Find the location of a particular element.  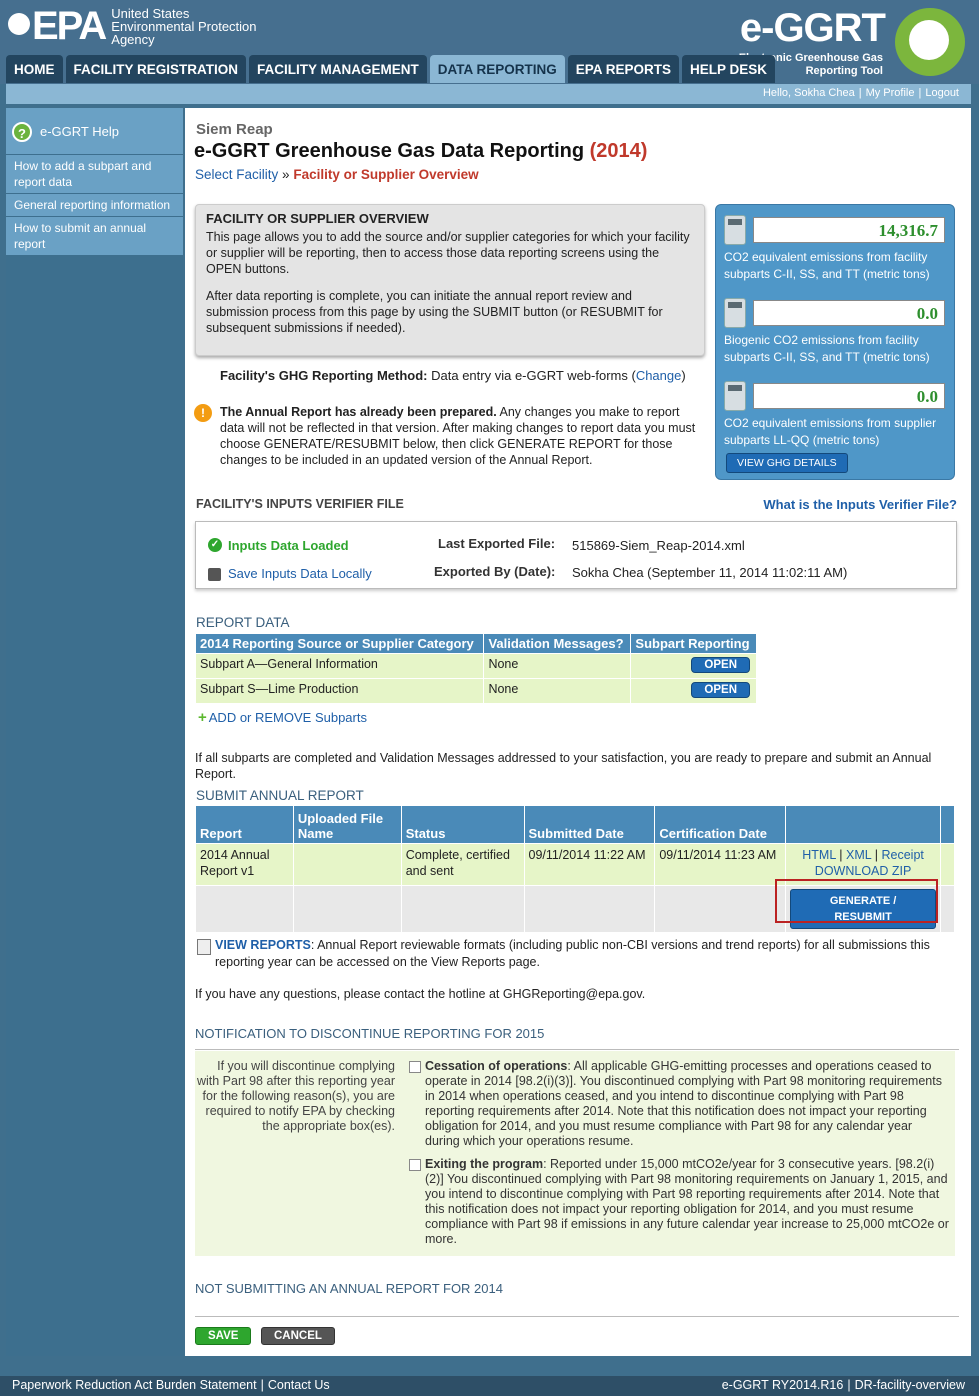

uploaded-file is located at coordinates (347, 864).